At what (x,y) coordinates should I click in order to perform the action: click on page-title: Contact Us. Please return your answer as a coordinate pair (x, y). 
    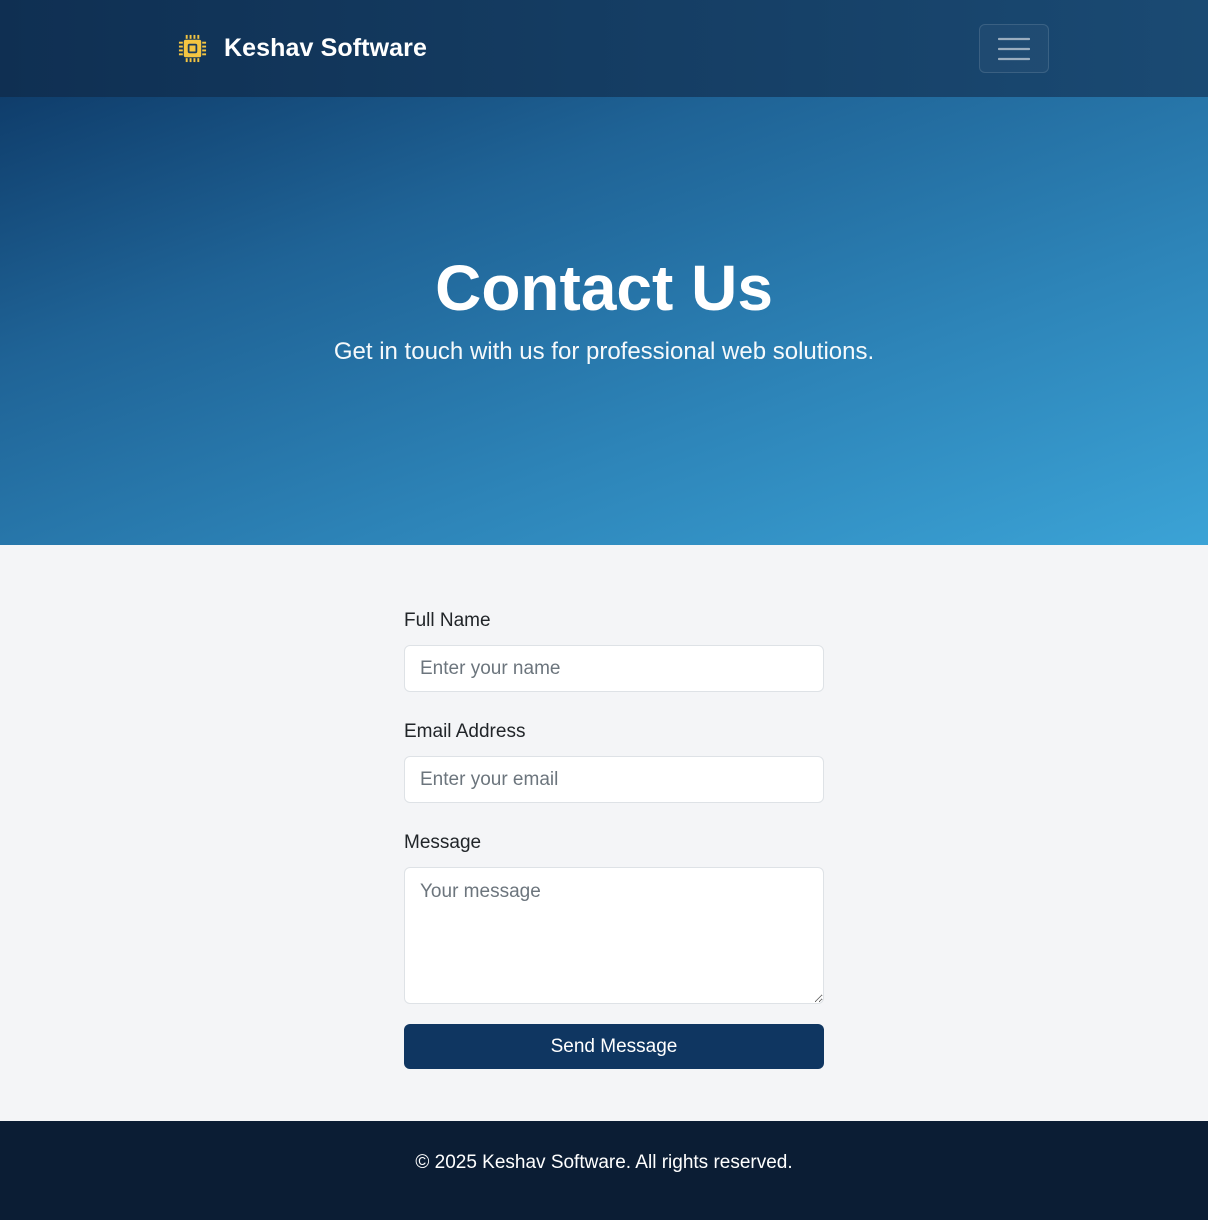
    Looking at the image, I should click on (604, 288).